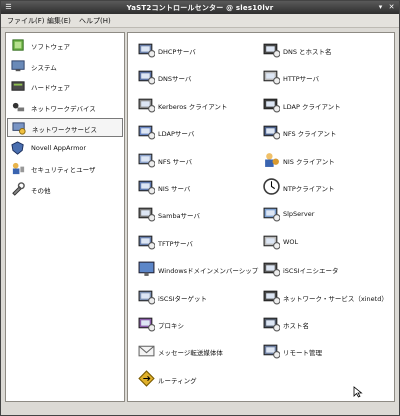 Image resolution: width=400 pixels, height=416 pixels. I want to click on dns-hostname-icon, so click(272, 49).